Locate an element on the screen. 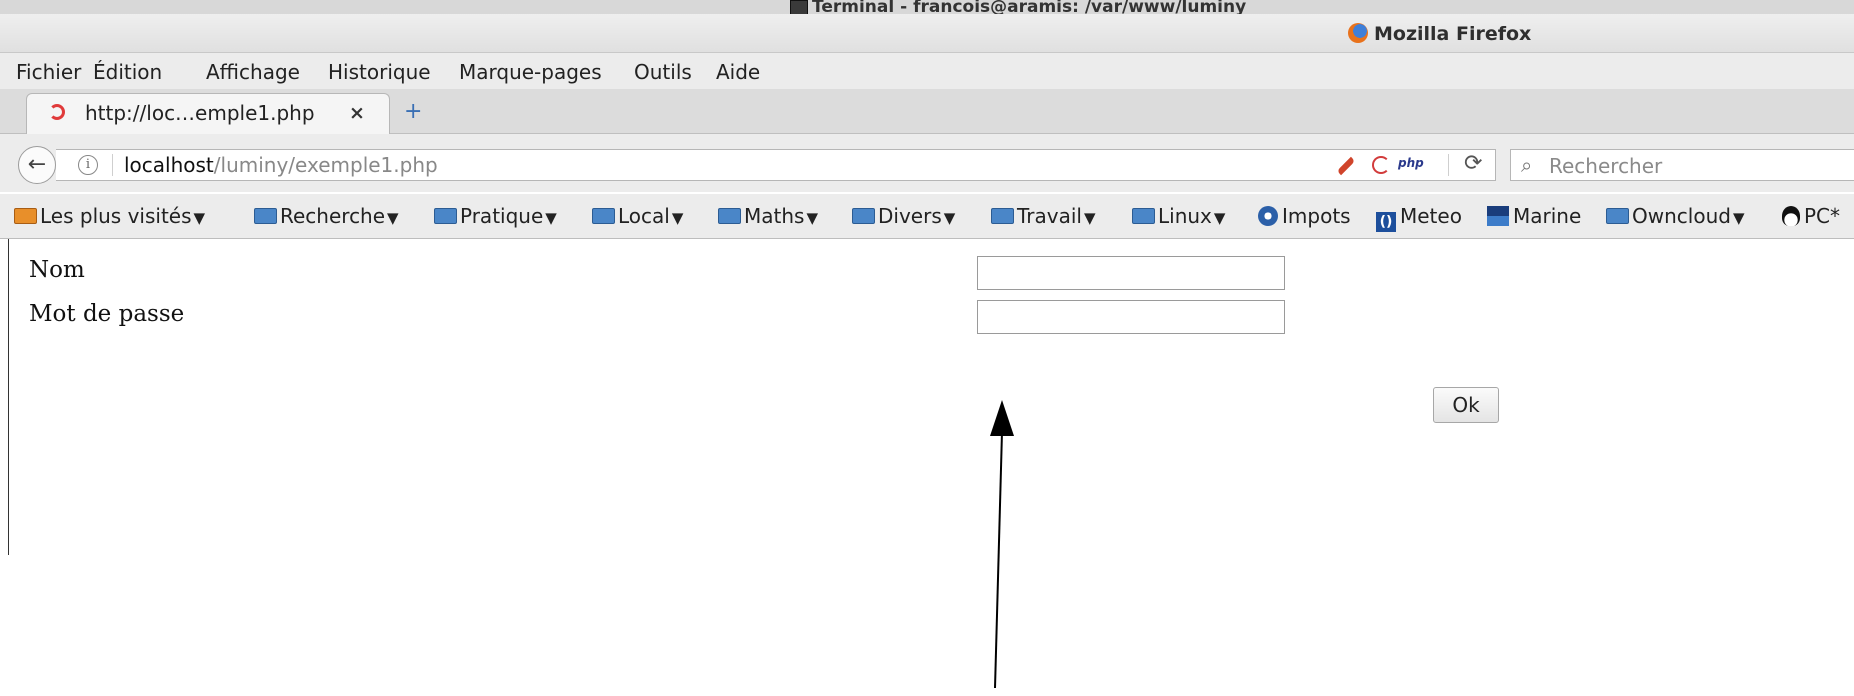 Image resolution: width=1854 pixels, height=696 pixels. bookmark-pratique: Pratique ▼ is located at coordinates (495, 216).